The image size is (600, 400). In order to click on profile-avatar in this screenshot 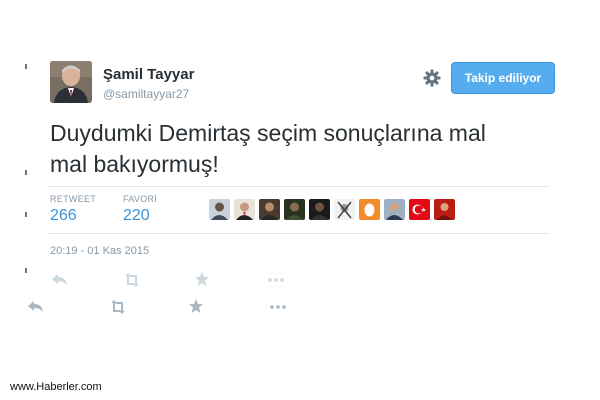, I will do `click(71, 82)`.